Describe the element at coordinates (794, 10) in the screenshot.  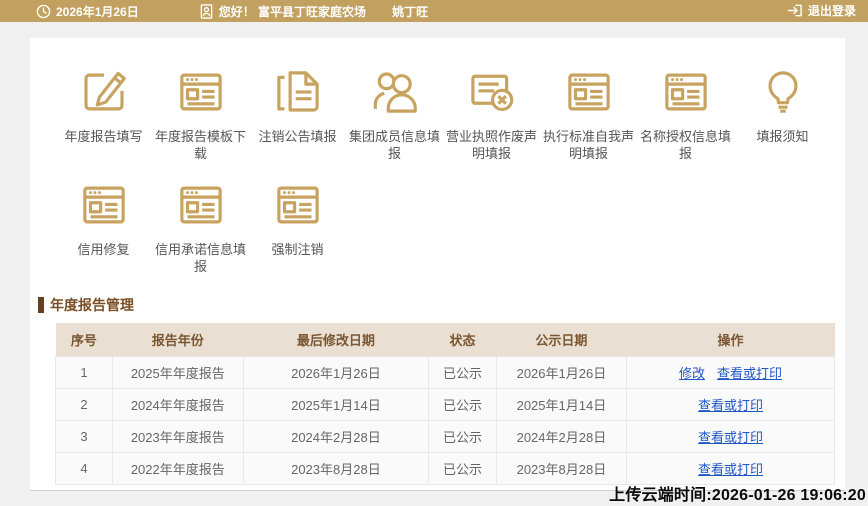
I see `logout-icon` at that location.